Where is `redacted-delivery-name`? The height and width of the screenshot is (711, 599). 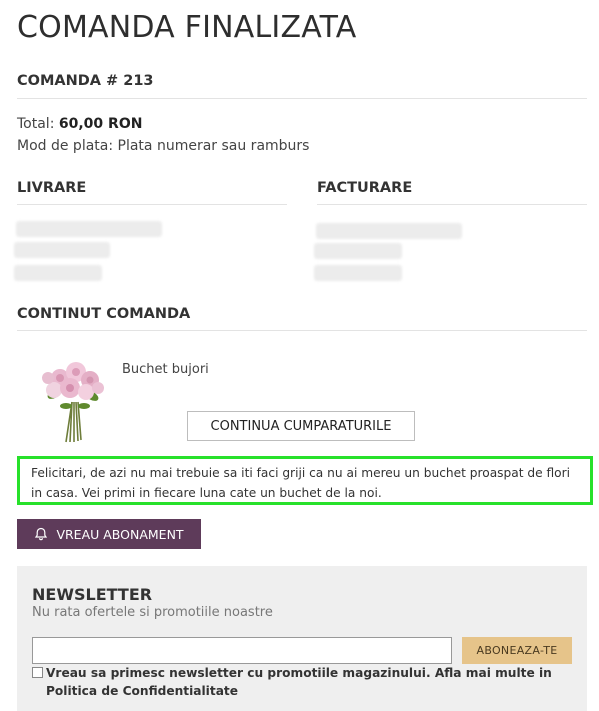 redacted-delivery-name is located at coordinates (89, 229).